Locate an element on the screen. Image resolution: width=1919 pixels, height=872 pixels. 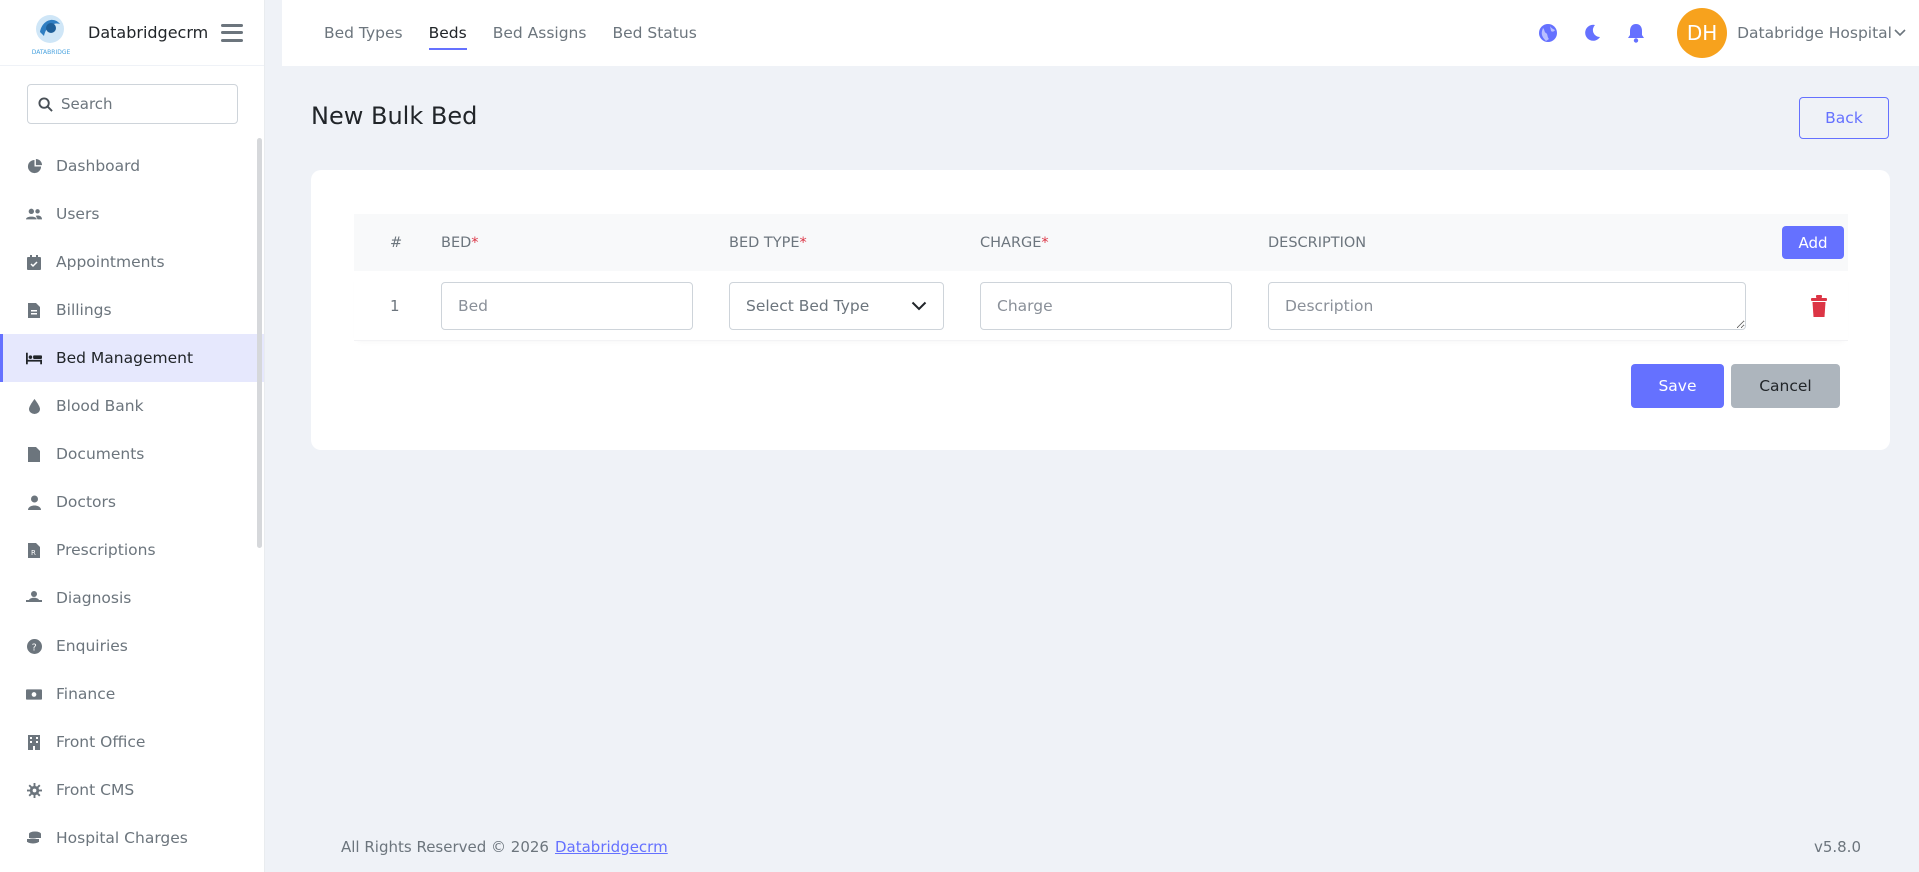
bed-icon is located at coordinates (34, 358).